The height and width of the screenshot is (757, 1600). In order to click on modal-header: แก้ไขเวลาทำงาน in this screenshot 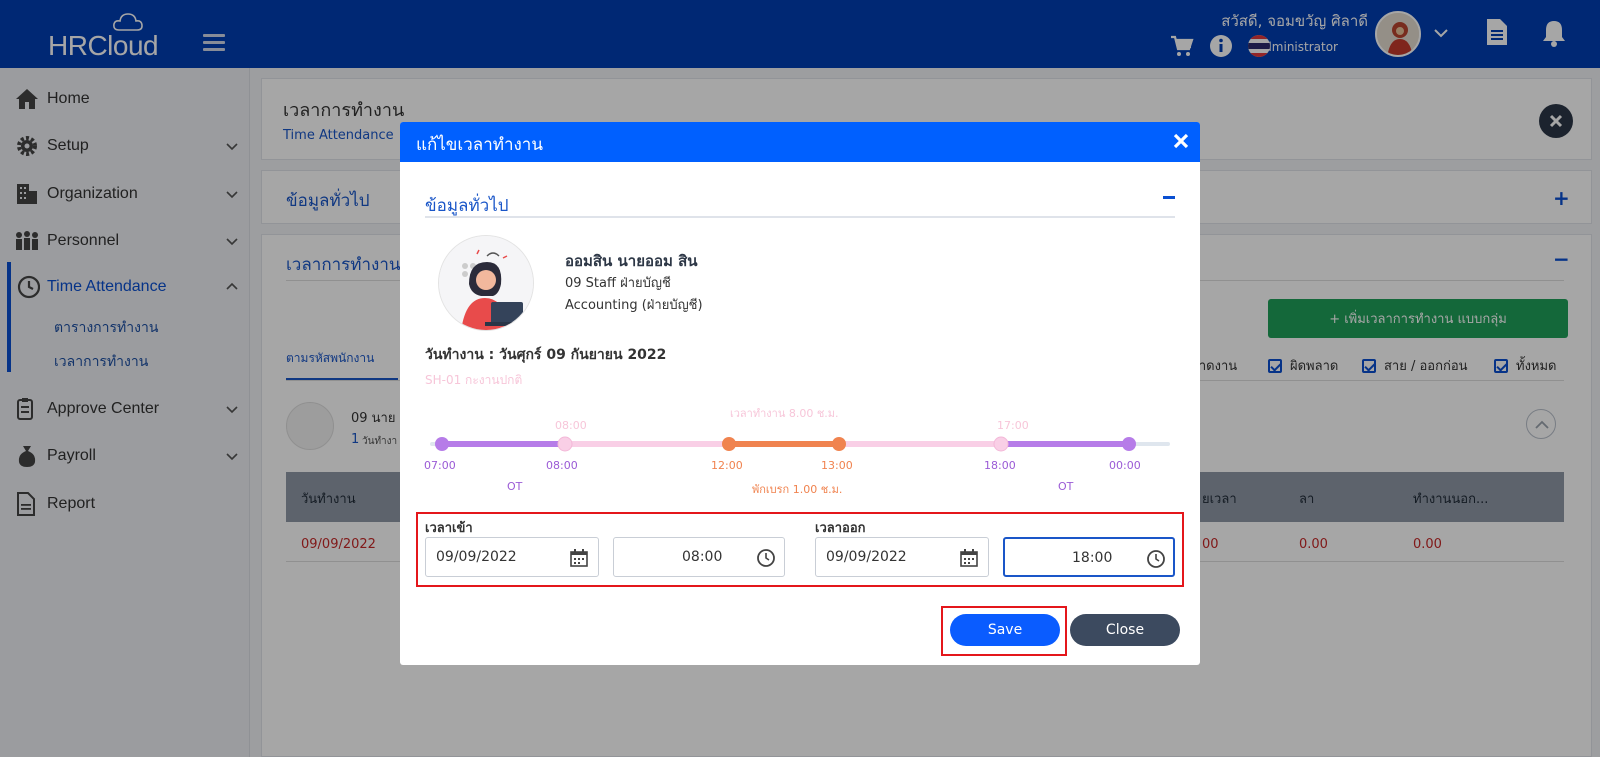, I will do `click(800, 142)`.